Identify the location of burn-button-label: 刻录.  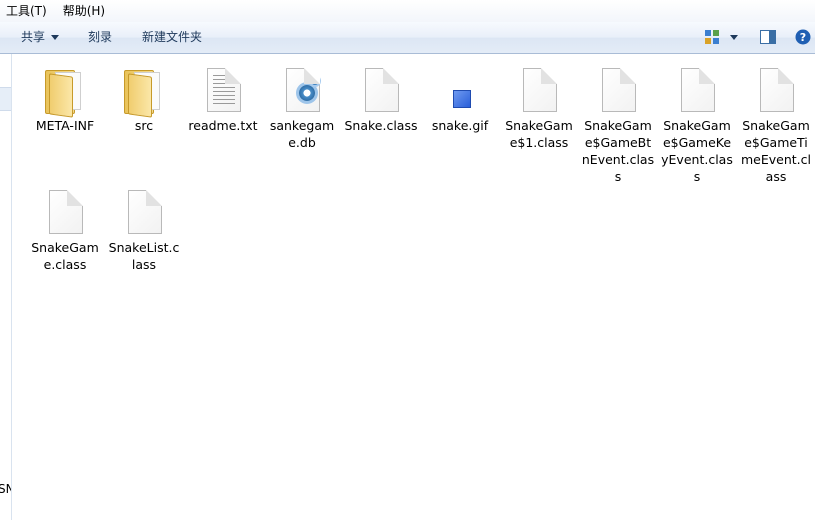
(100, 37).